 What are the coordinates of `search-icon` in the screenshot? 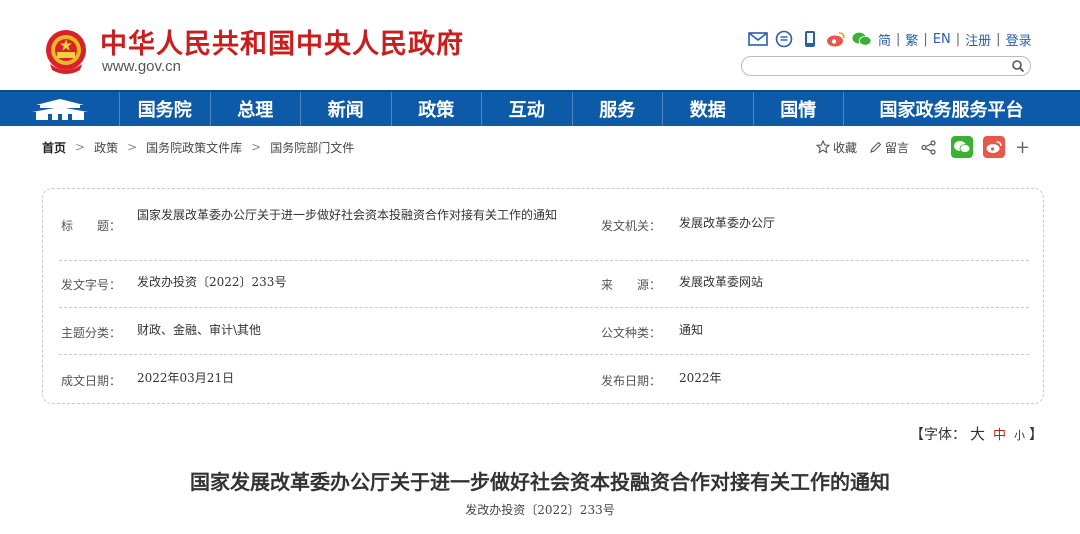 It's located at (1018, 66).